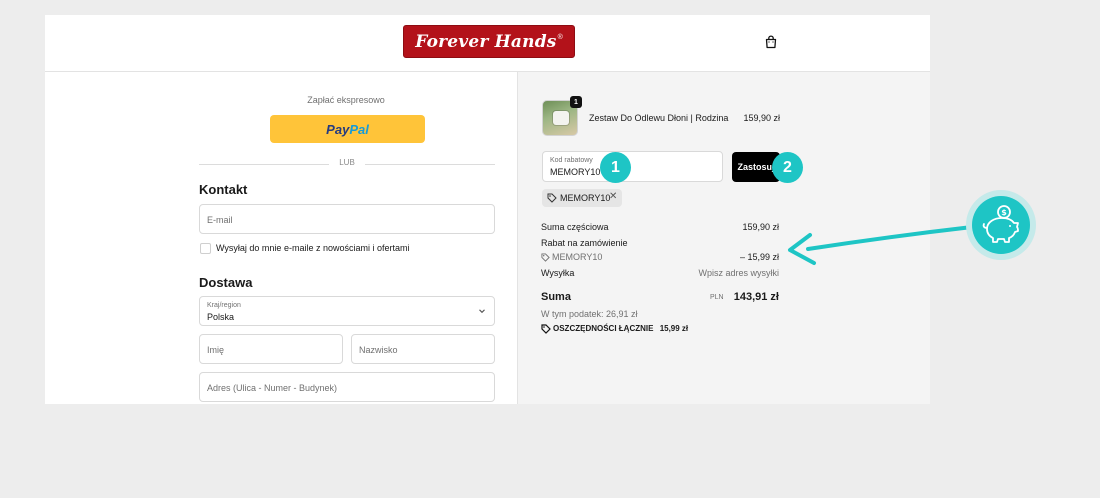 This screenshot has width=1100, height=498. I want to click on paypal-button: Pay Pal, so click(347, 129).